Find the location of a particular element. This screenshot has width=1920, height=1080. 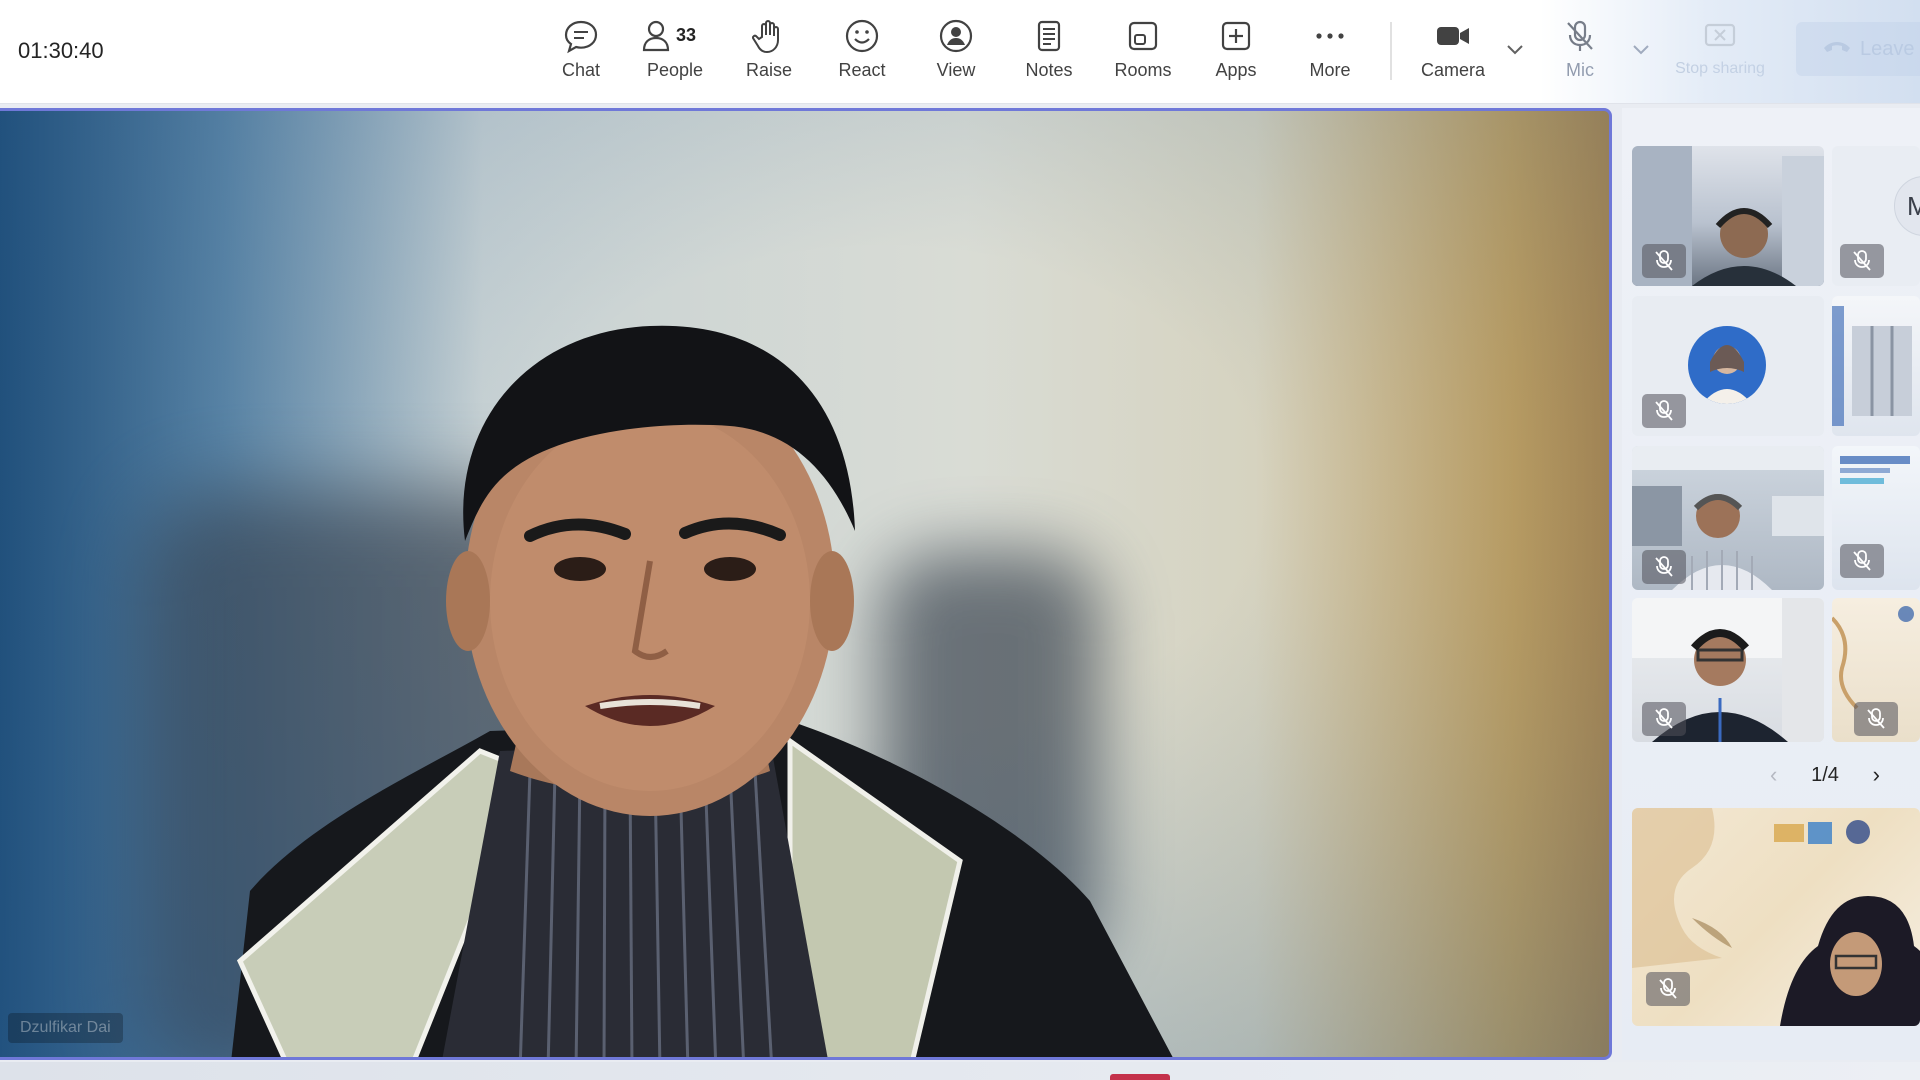

chat-label: Chat is located at coordinates (581, 70).